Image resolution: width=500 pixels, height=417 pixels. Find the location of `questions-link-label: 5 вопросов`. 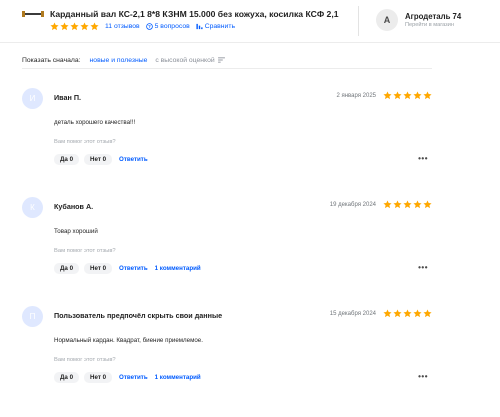

questions-link-label: 5 вопросов is located at coordinates (172, 26).